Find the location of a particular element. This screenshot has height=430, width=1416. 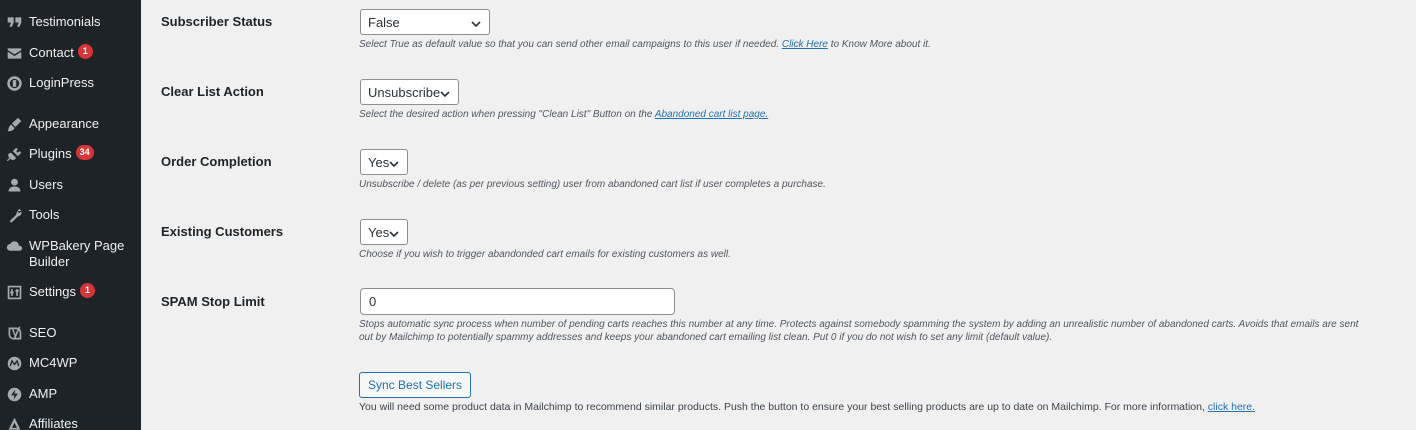

sidebar-item-mc4wp: MC4WP is located at coordinates (70, 363).